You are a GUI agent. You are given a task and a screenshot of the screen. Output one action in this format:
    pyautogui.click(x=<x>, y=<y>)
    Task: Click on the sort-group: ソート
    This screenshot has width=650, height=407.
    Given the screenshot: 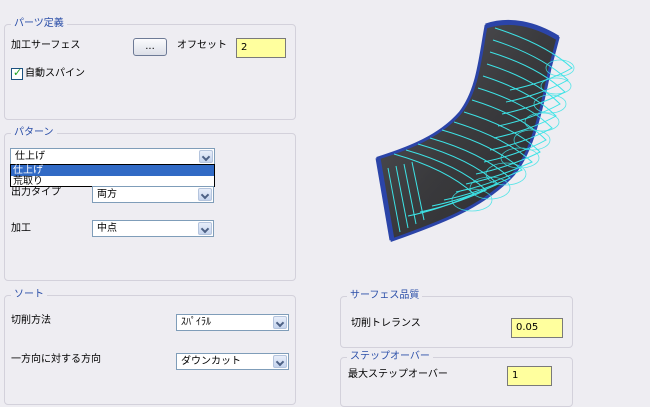 What is the action you would take?
    pyautogui.click(x=150, y=347)
    